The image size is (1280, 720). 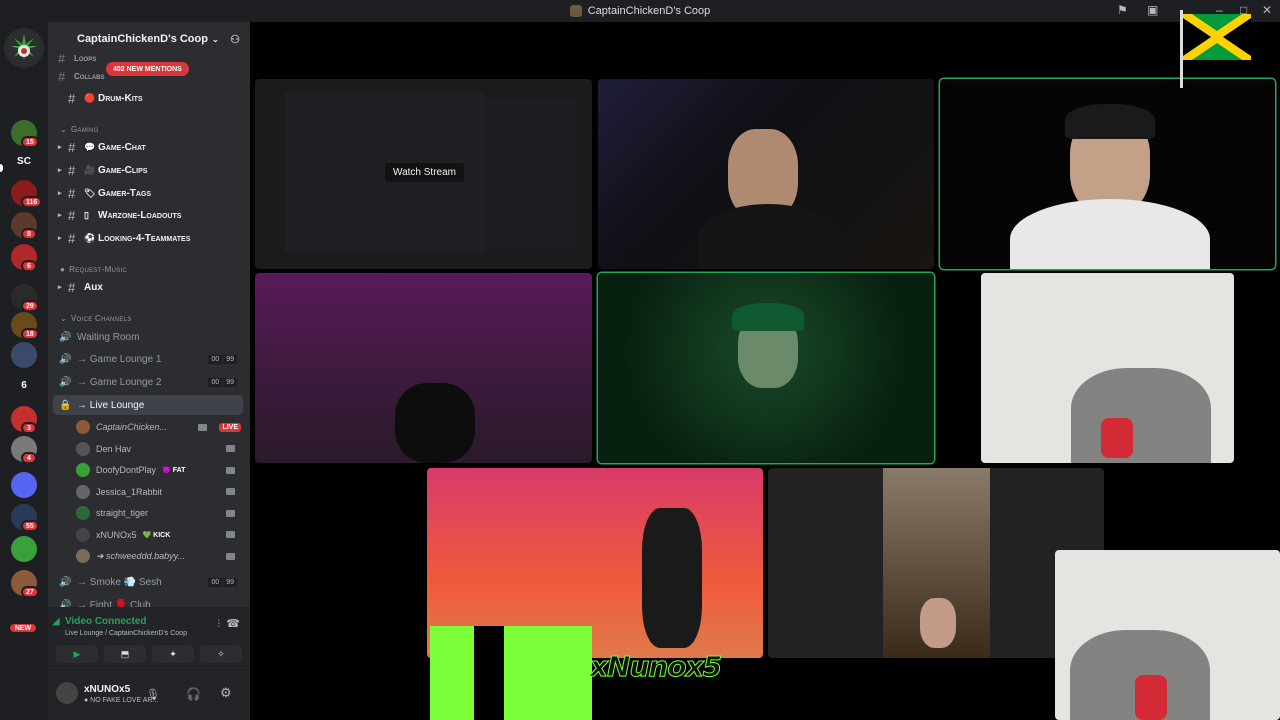 What do you see at coordinates (142, 39) in the screenshot?
I see `server-name: CaptainChickenD's Coop` at bounding box center [142, 39].